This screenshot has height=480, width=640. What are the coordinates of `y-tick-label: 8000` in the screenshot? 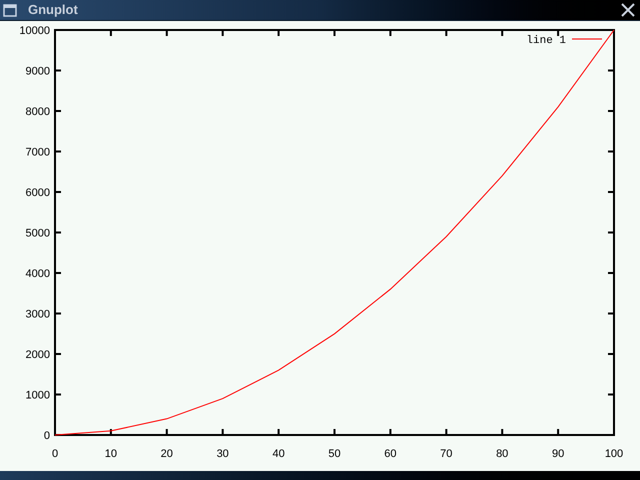 It's located at (38, 112).